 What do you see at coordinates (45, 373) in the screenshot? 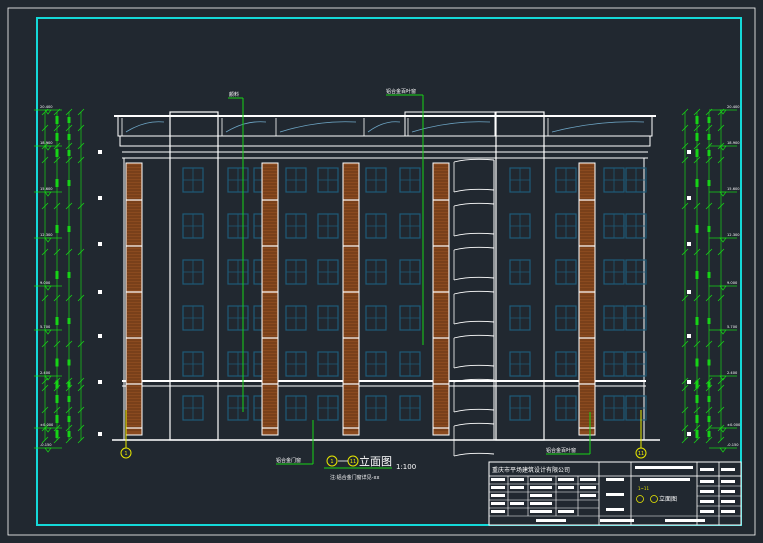
I see `elev-label: 2.400` at bounding box center [45, 373].